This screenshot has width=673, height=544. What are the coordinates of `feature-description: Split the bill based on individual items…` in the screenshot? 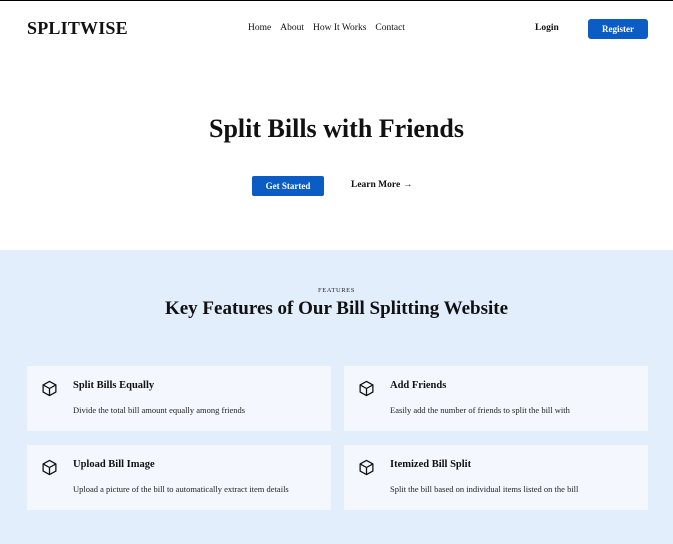 It's located at (484, 489).